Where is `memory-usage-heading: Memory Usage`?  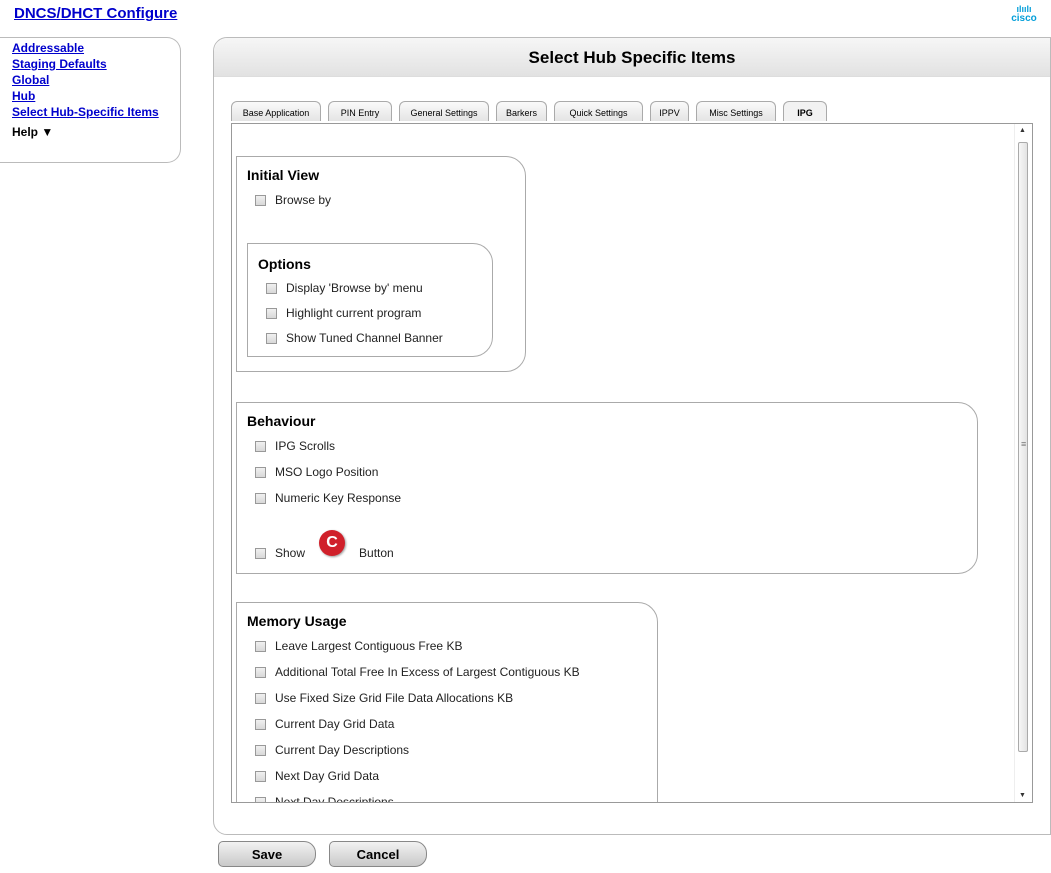 memory-usage-heading: Memory Usage is located at coordinates (297, 621).